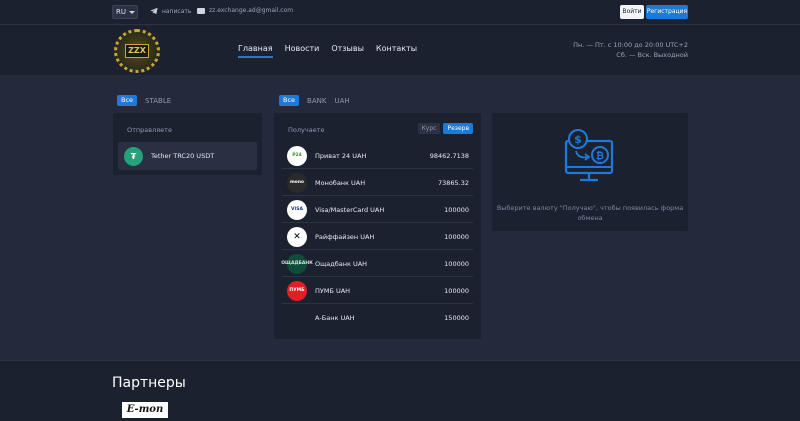 The height and width of the screenshot is (421, 800). I want to click on receive-filter-all: Все, so click(289, 100).